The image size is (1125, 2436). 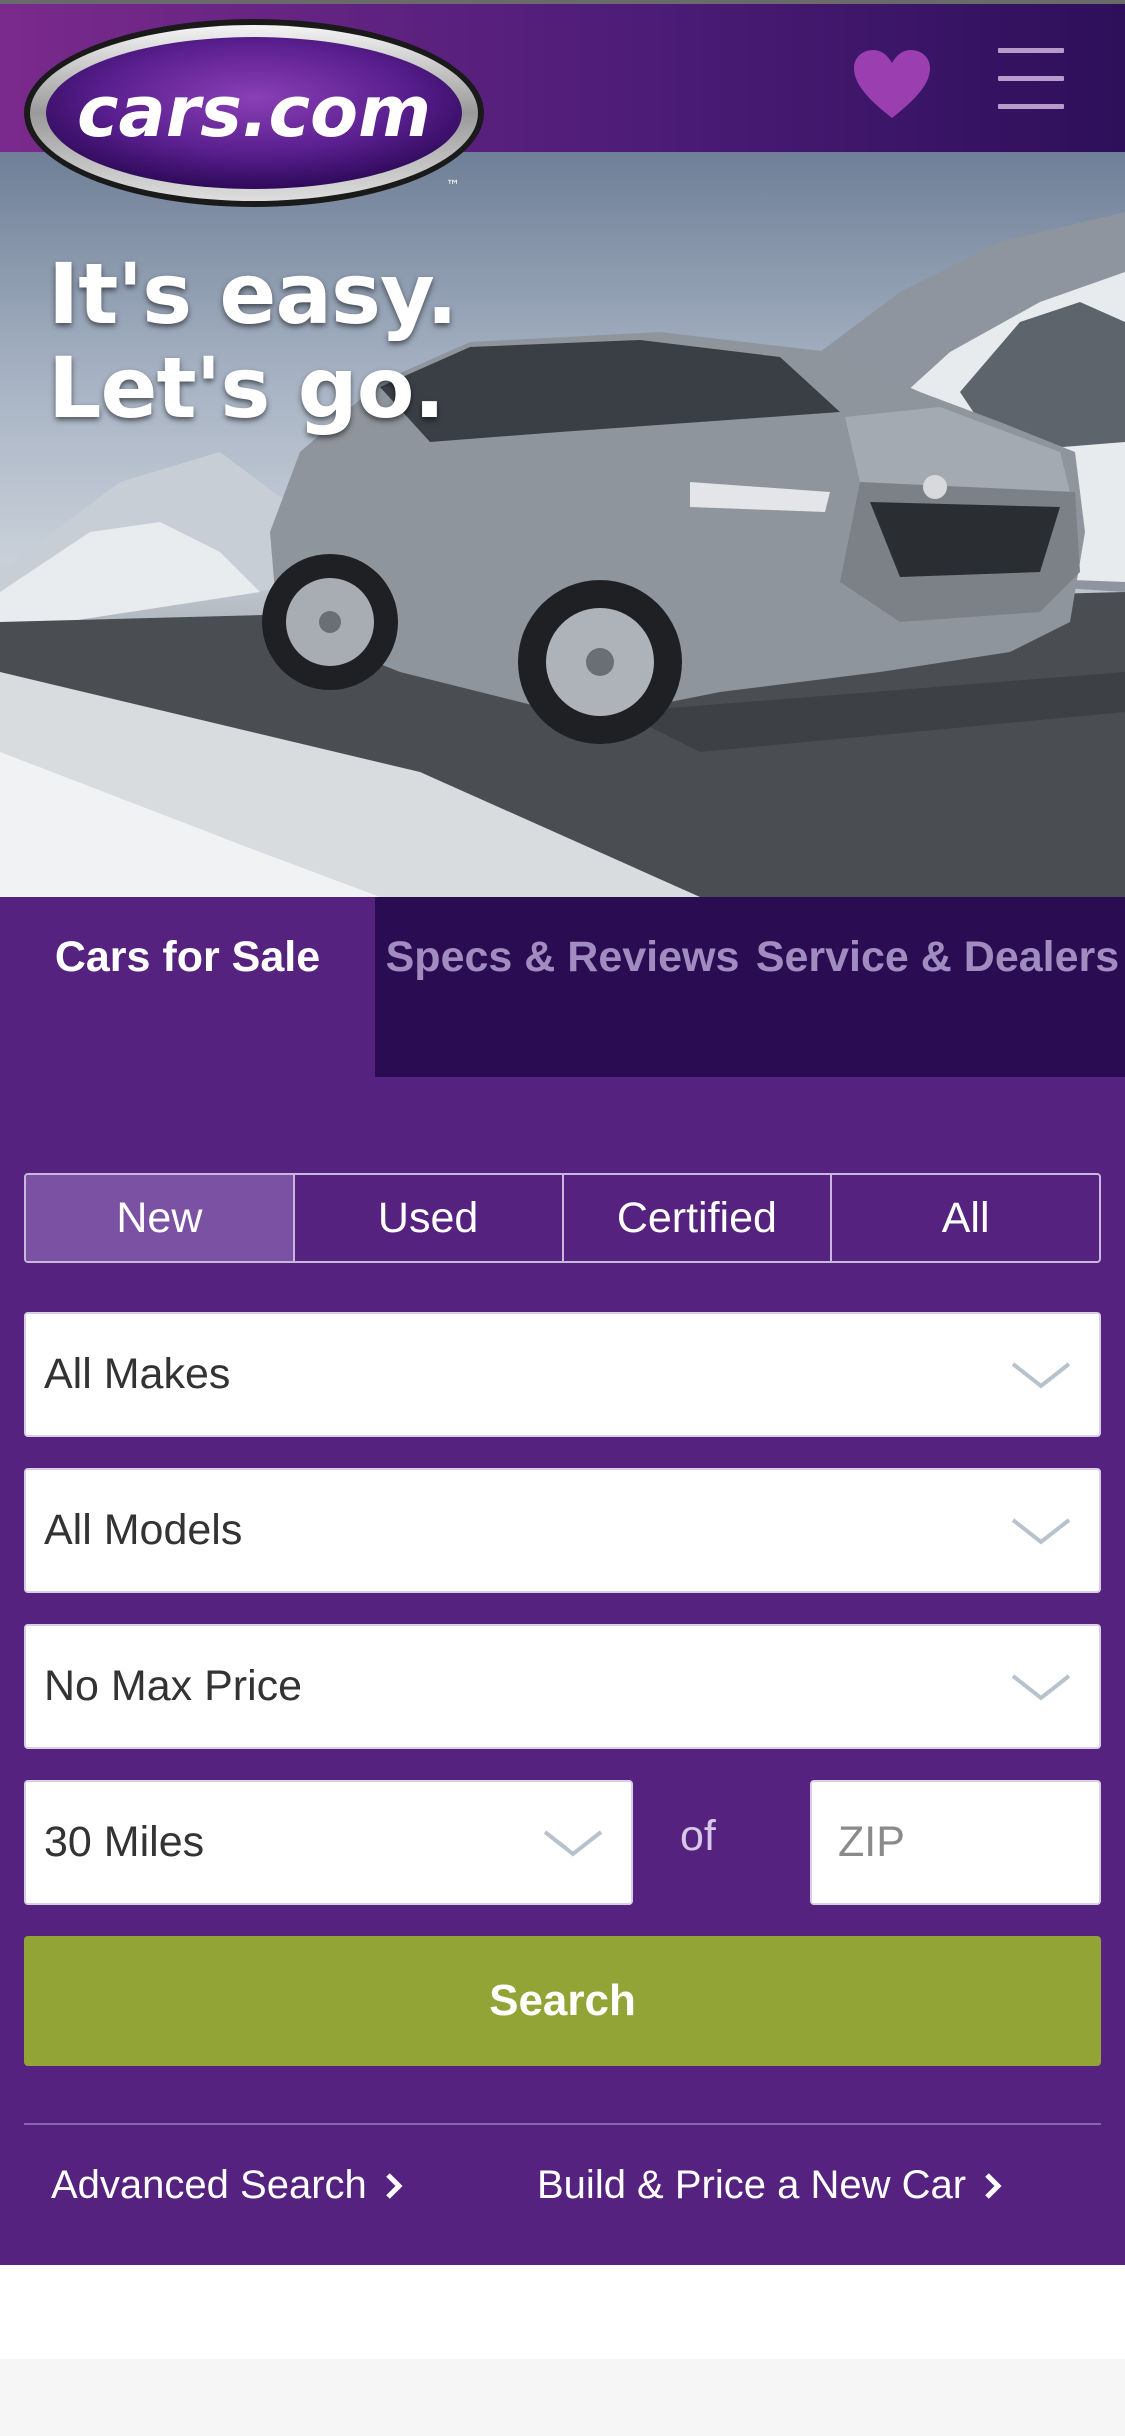 I want to click on condition-toggle: New Used Certified All, so click(x=562, y=1218).